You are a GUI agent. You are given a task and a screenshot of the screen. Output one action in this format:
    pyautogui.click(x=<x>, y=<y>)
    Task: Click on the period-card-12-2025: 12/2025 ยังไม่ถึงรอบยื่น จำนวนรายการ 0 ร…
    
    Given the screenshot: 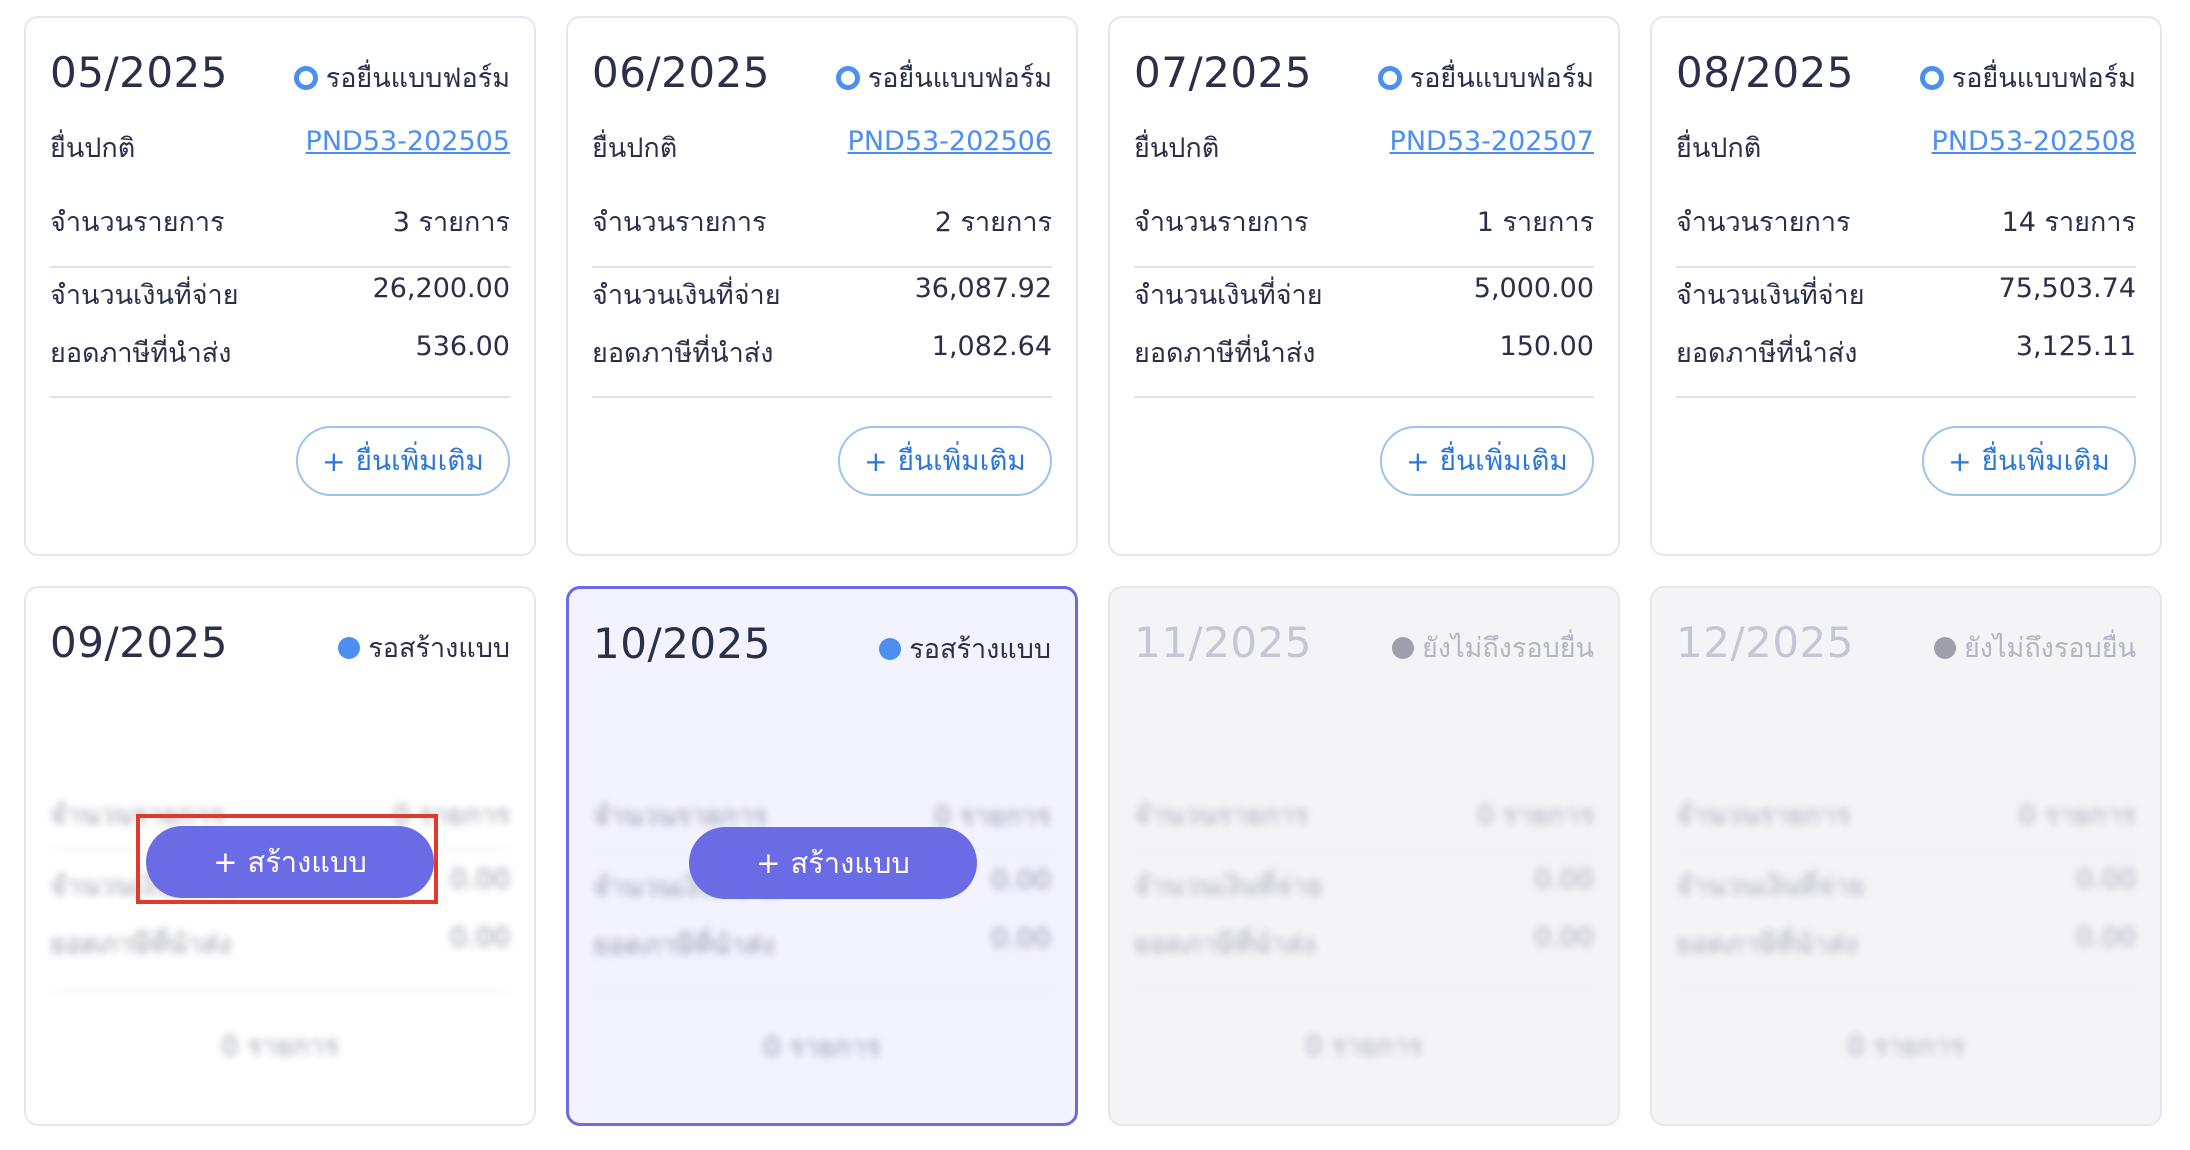 What is the action you would take?
    pyautogui.click(x=1906, y=856)
    